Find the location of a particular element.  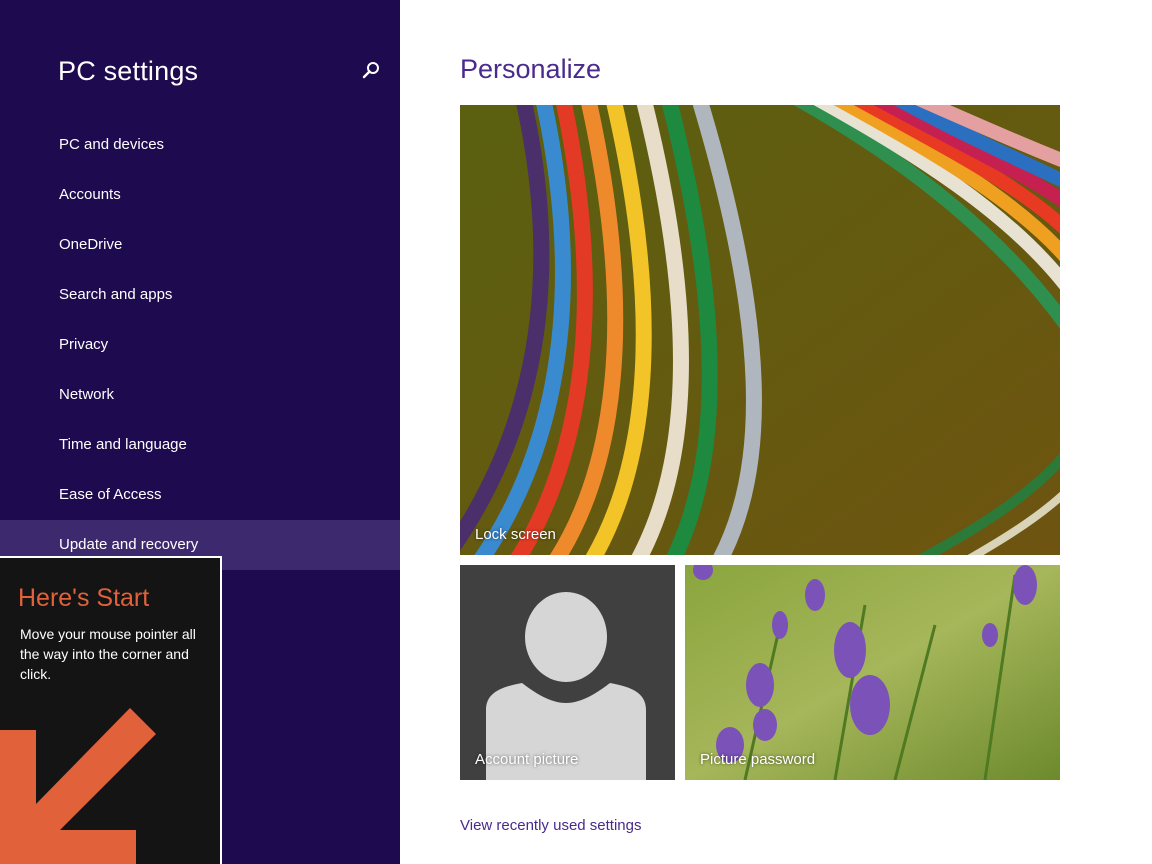

sidebar-item-search-and-apps: Search and apps is located at coordinates (200, 295).